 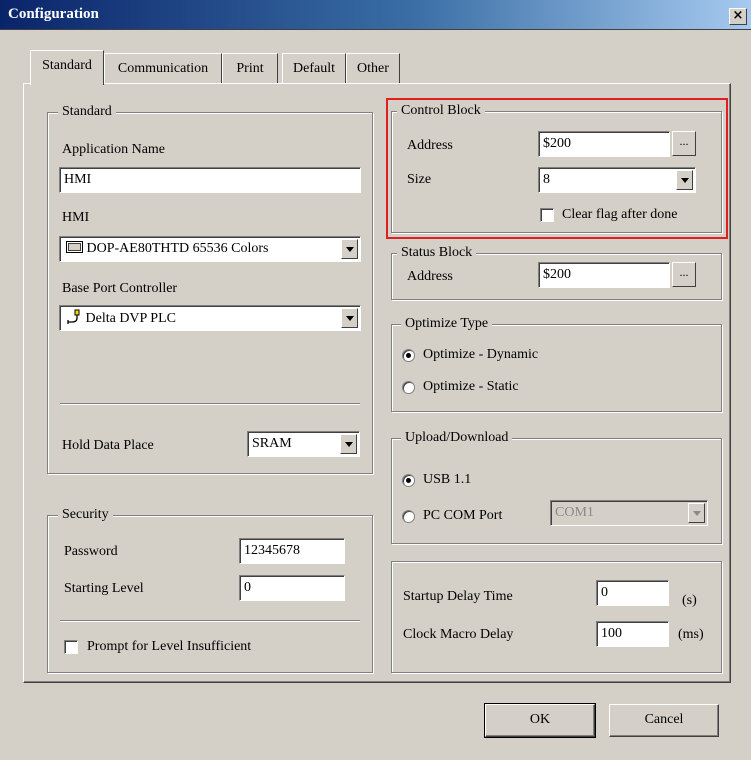 What do you see at coordinates (53, 14) in the screenshot?
I see `window-title: Configuration` at bounding box center [53, 14].